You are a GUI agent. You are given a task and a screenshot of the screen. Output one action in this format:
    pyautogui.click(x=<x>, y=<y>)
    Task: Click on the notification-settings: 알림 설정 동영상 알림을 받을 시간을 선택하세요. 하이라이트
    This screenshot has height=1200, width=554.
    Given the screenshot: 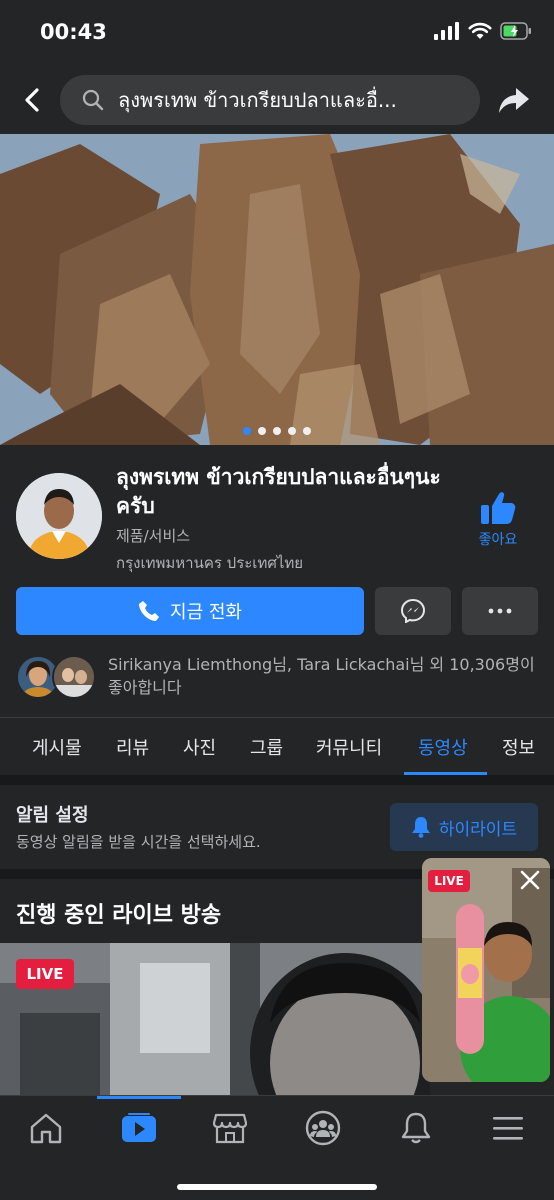 What is the action you would take?
    pyautogui.click(x=277, y=827)
    